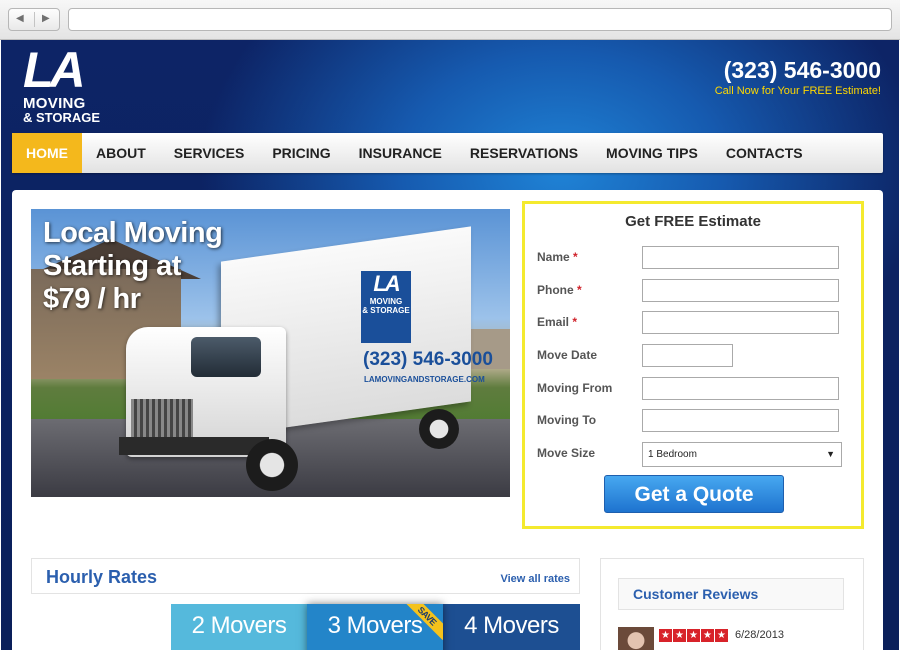  What do you see at coordinates (524, 153) in the screenshot?
I see `nav-item-reservations: RESERVATIONS` at bounding box center [524, 153].